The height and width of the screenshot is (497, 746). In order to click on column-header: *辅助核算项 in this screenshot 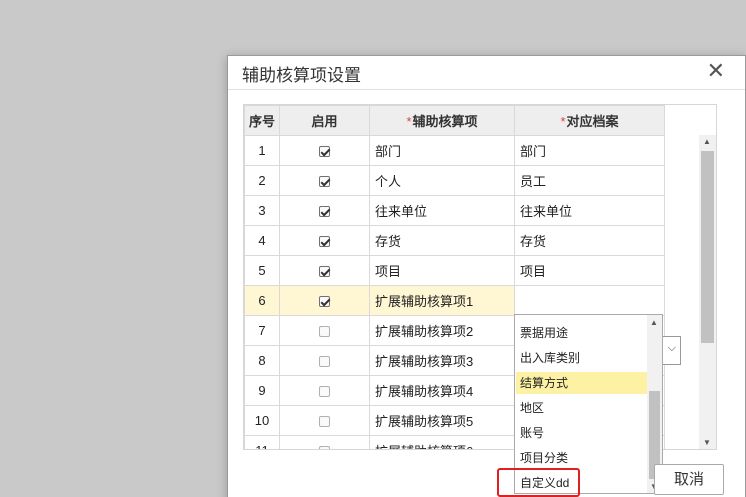, I will do `click(442, 120)`.